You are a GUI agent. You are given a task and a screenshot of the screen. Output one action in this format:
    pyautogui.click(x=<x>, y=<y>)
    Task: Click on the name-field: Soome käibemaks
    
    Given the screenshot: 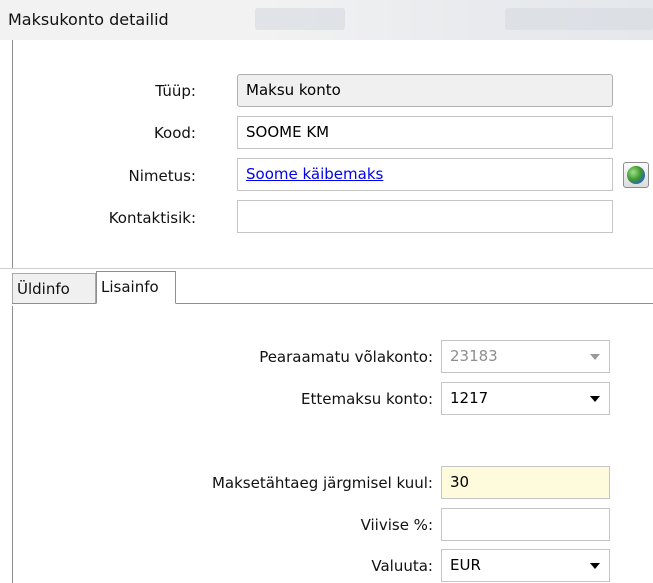 What is the action you would take?
    pyautogui.click(x=425, y=174)
    